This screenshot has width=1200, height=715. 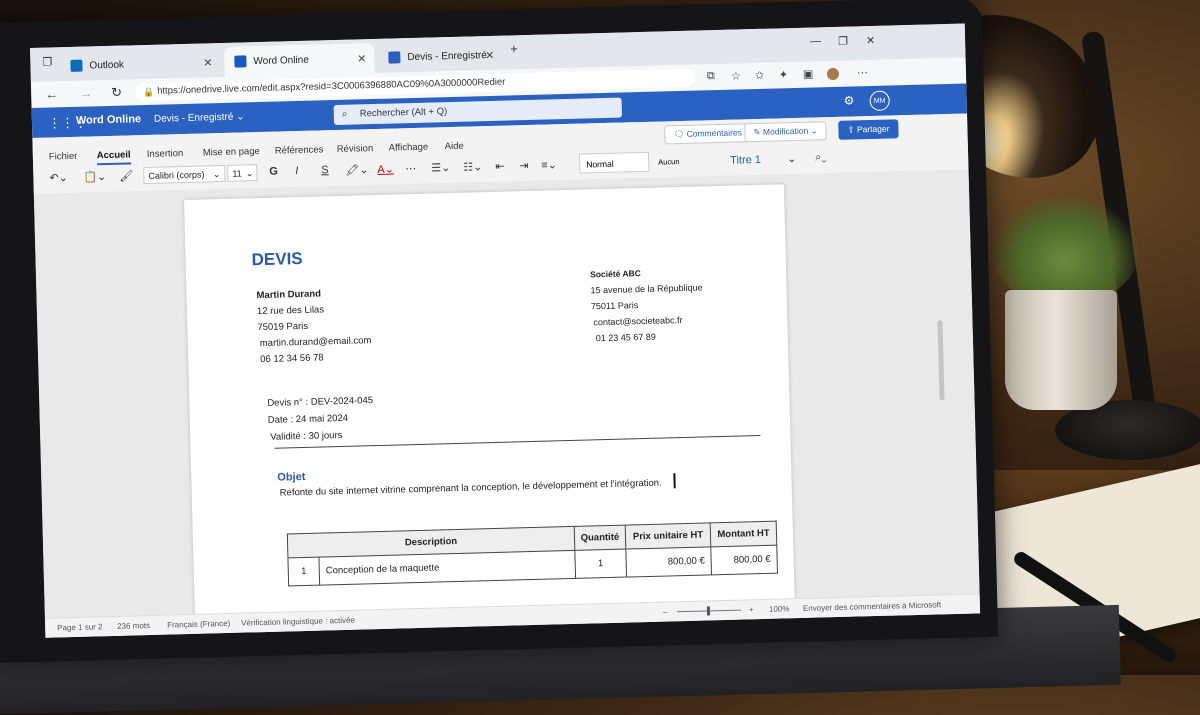 What do you see at coordinates (80, 627) in the screenshot?
I see `page-count: Page 1 sur 2` at bounding box center [80, 627].